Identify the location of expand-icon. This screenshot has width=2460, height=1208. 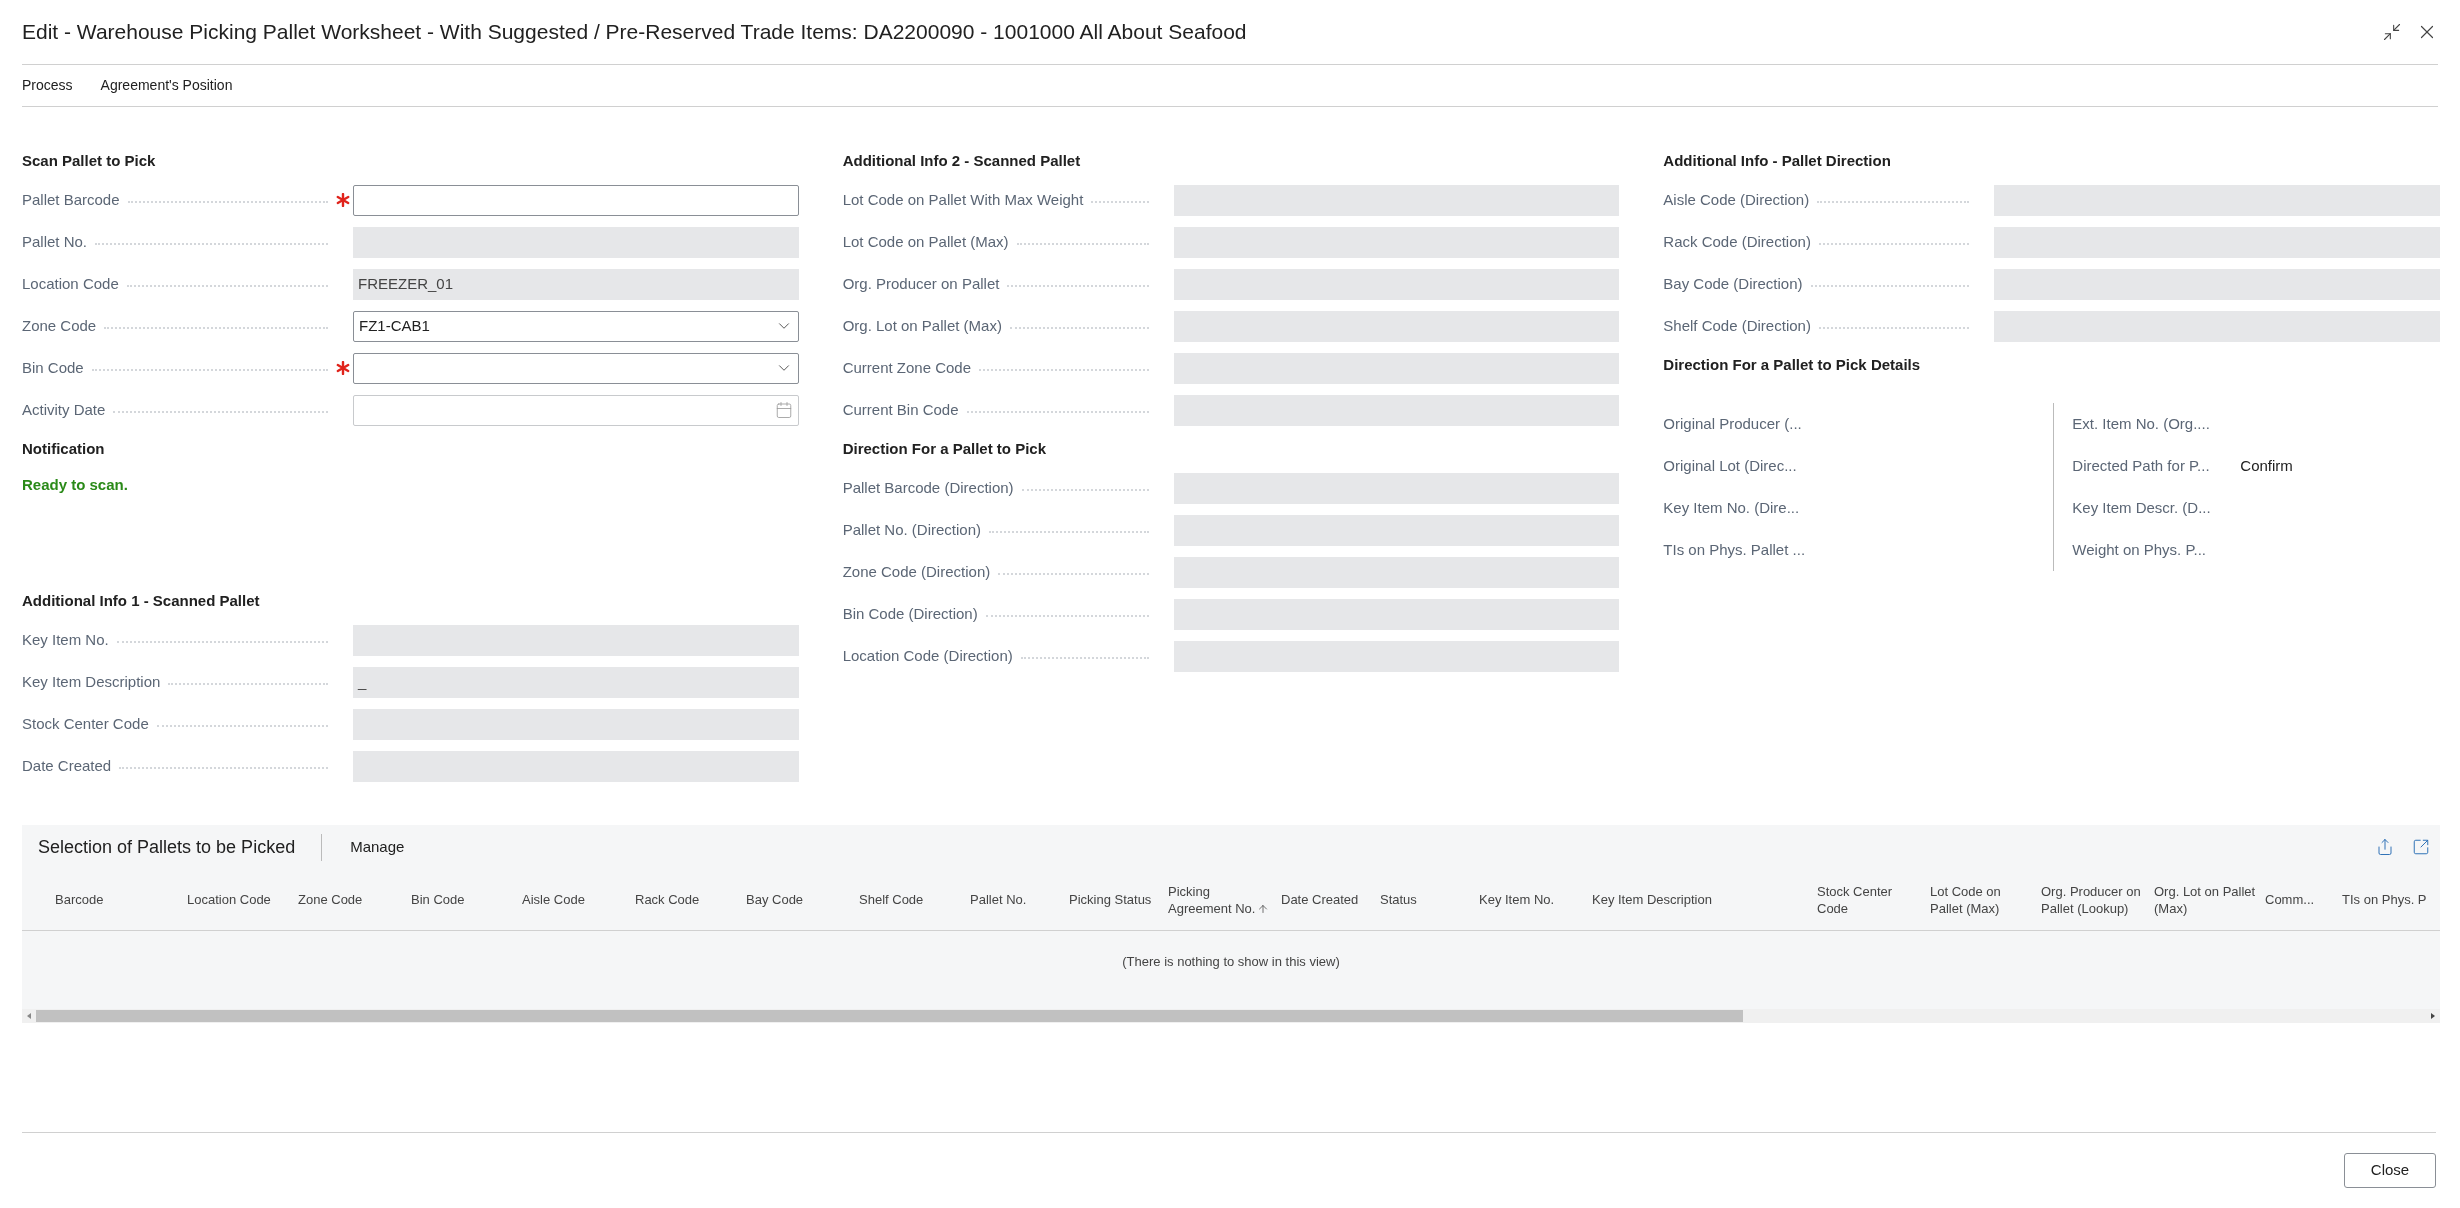
(2421, 847).